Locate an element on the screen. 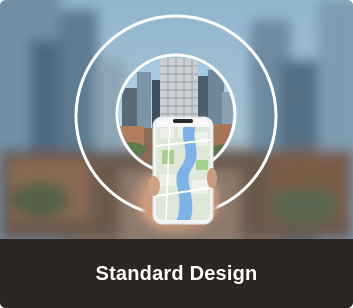 The width and height of the screenshot is (353, 308). phone-map-icon is located at coordinates (180, 170).